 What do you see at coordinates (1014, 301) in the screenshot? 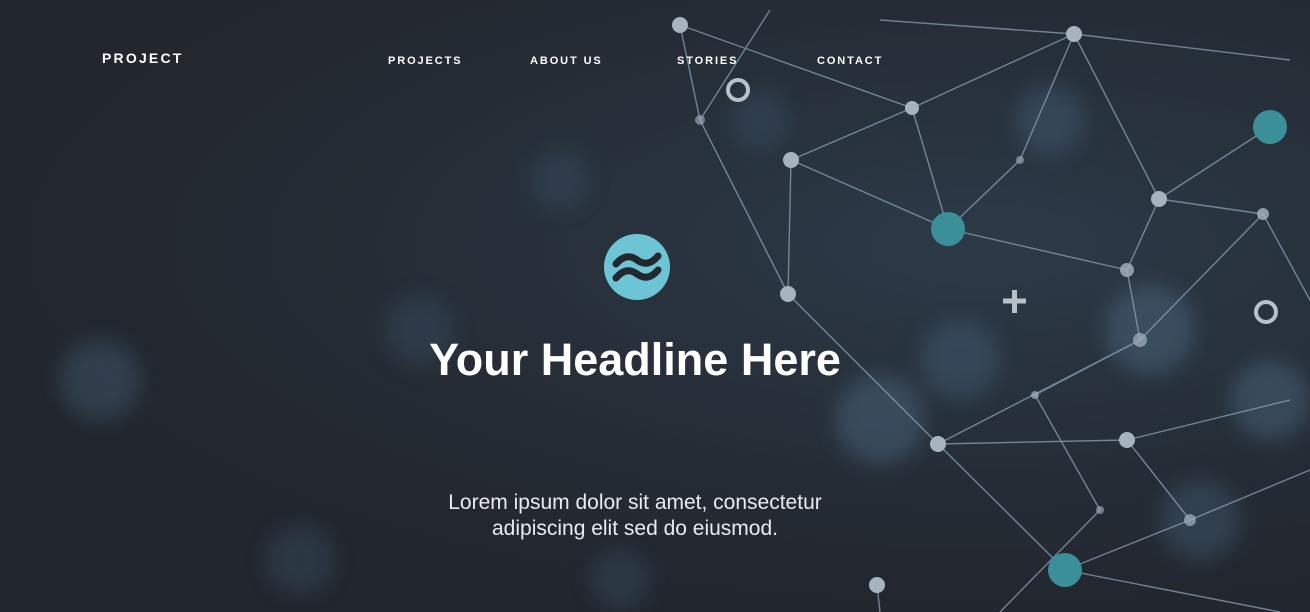
I see `plus-marker` at bounding box center [1014, 301].